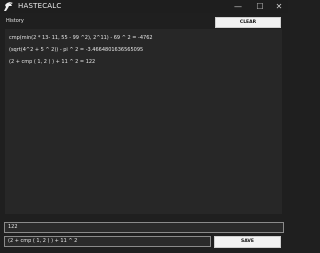 The width and height of the screenshot is (320, 253). Describe the element at coordinates (107, 241) in the screenshot. I see `expression-input: (2 + cmp ( 1, 2 ) ) + 11 ^ 2` at that location.